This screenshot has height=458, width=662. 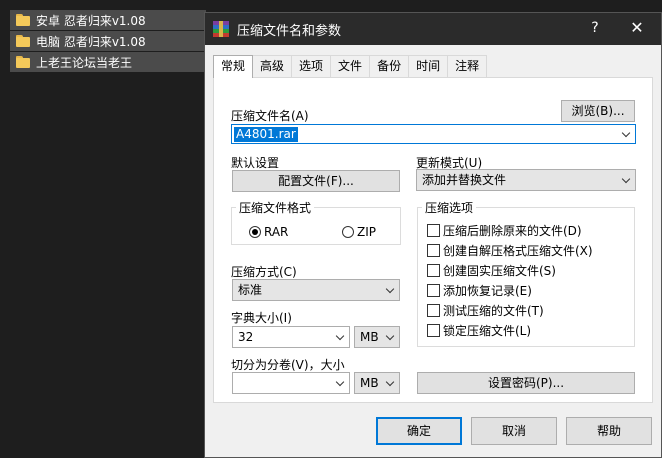 What do you see at coordinates (433, 29) in the screenshot?
I see `title-bar: 压缩文件名和参数 ? ✕` at bounding box center [433, 29].